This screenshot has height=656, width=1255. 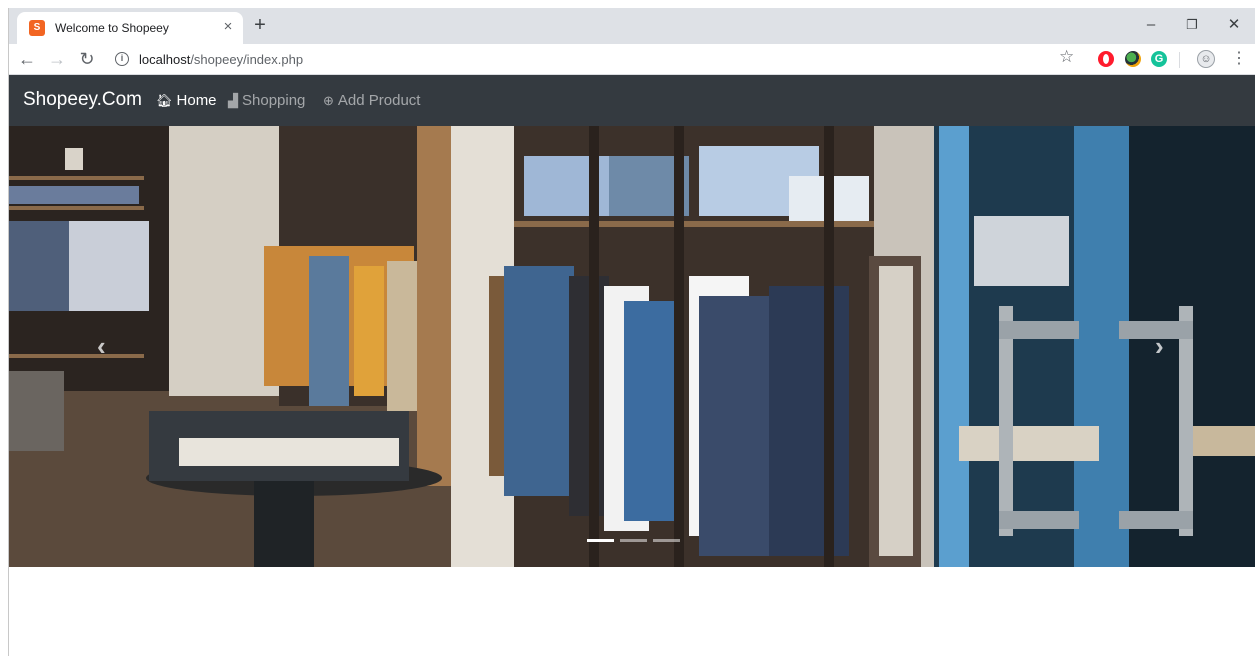 I want to click on url-text: localhost/shopeey/index.php, so click(x=221, y=59).